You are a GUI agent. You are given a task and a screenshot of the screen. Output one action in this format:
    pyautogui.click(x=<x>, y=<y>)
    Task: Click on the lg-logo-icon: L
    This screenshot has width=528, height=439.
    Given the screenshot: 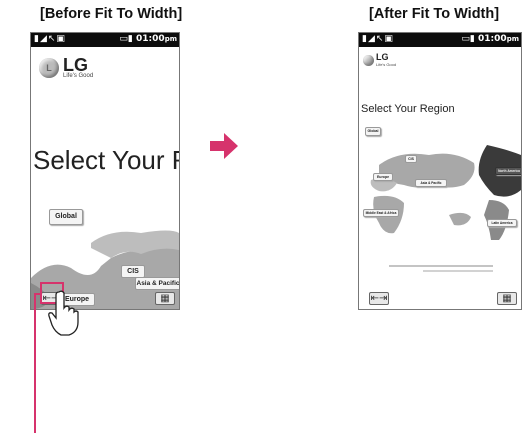 What is the action you would take?
    pyautogui.click(x=49, y=68)
    